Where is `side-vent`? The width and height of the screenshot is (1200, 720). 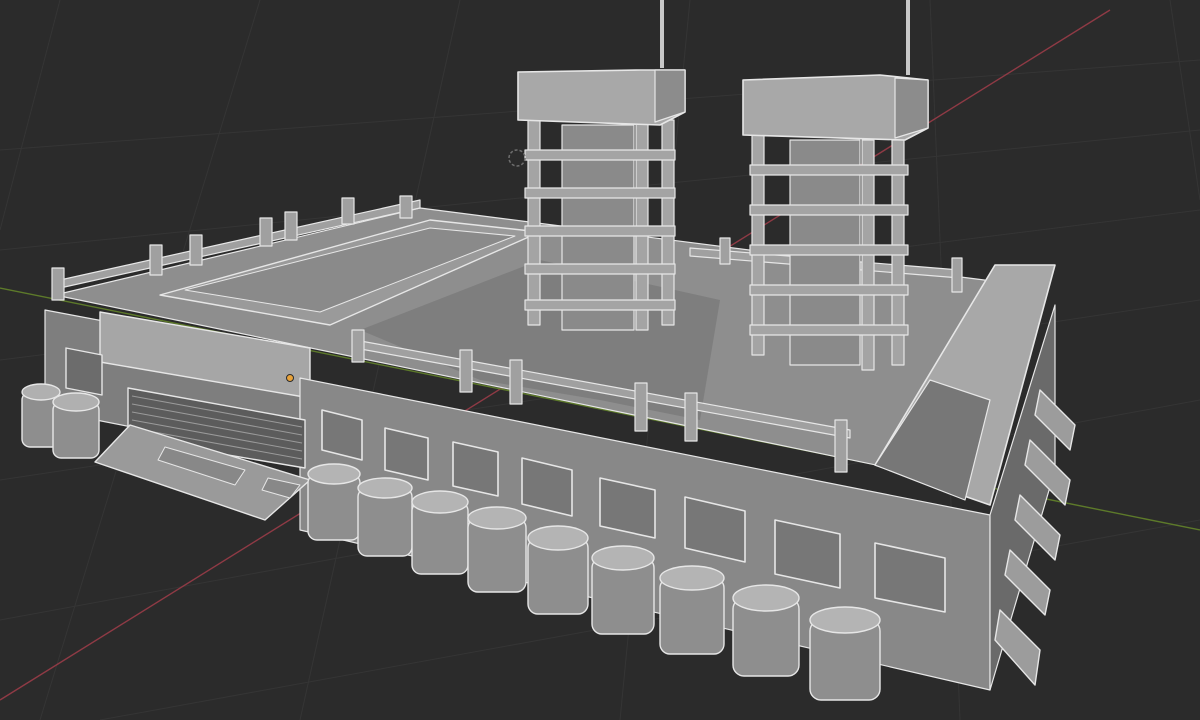
side-vent is located at coordinates (1017, 647).